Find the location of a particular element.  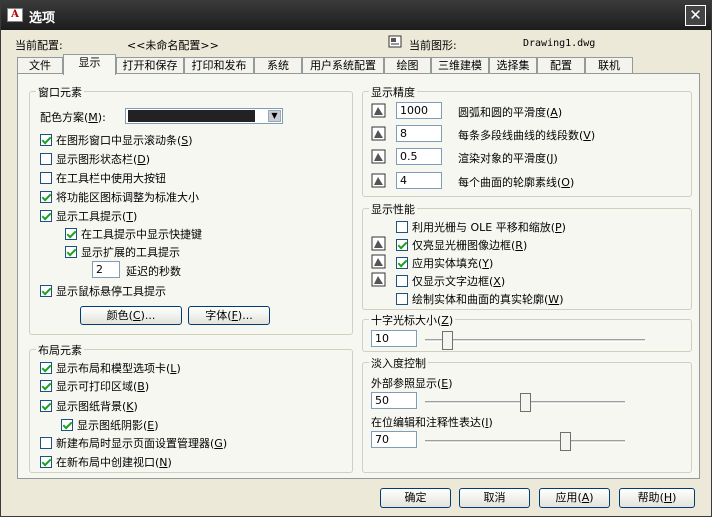

close-icon: ✕ is located at coordinates (695, 15).